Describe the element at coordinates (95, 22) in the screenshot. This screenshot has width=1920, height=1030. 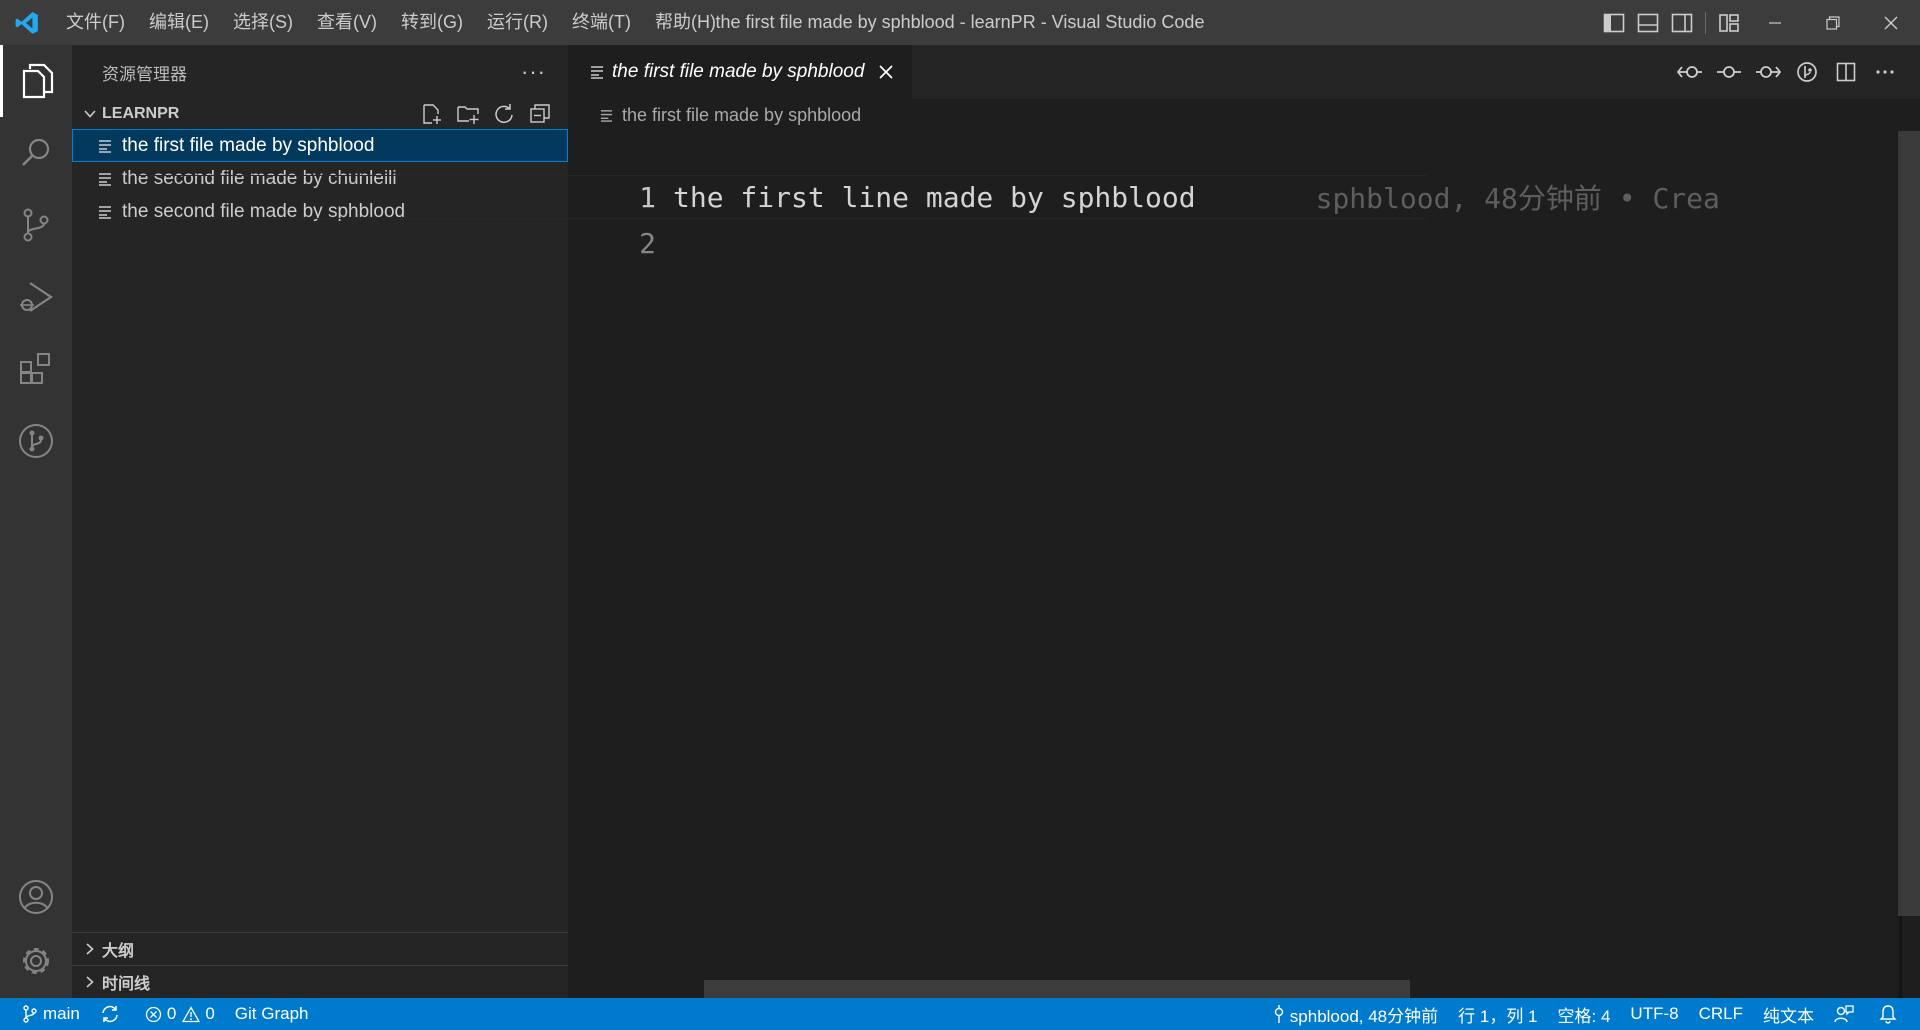
I see `menu-file: 文件(F)` at that location.